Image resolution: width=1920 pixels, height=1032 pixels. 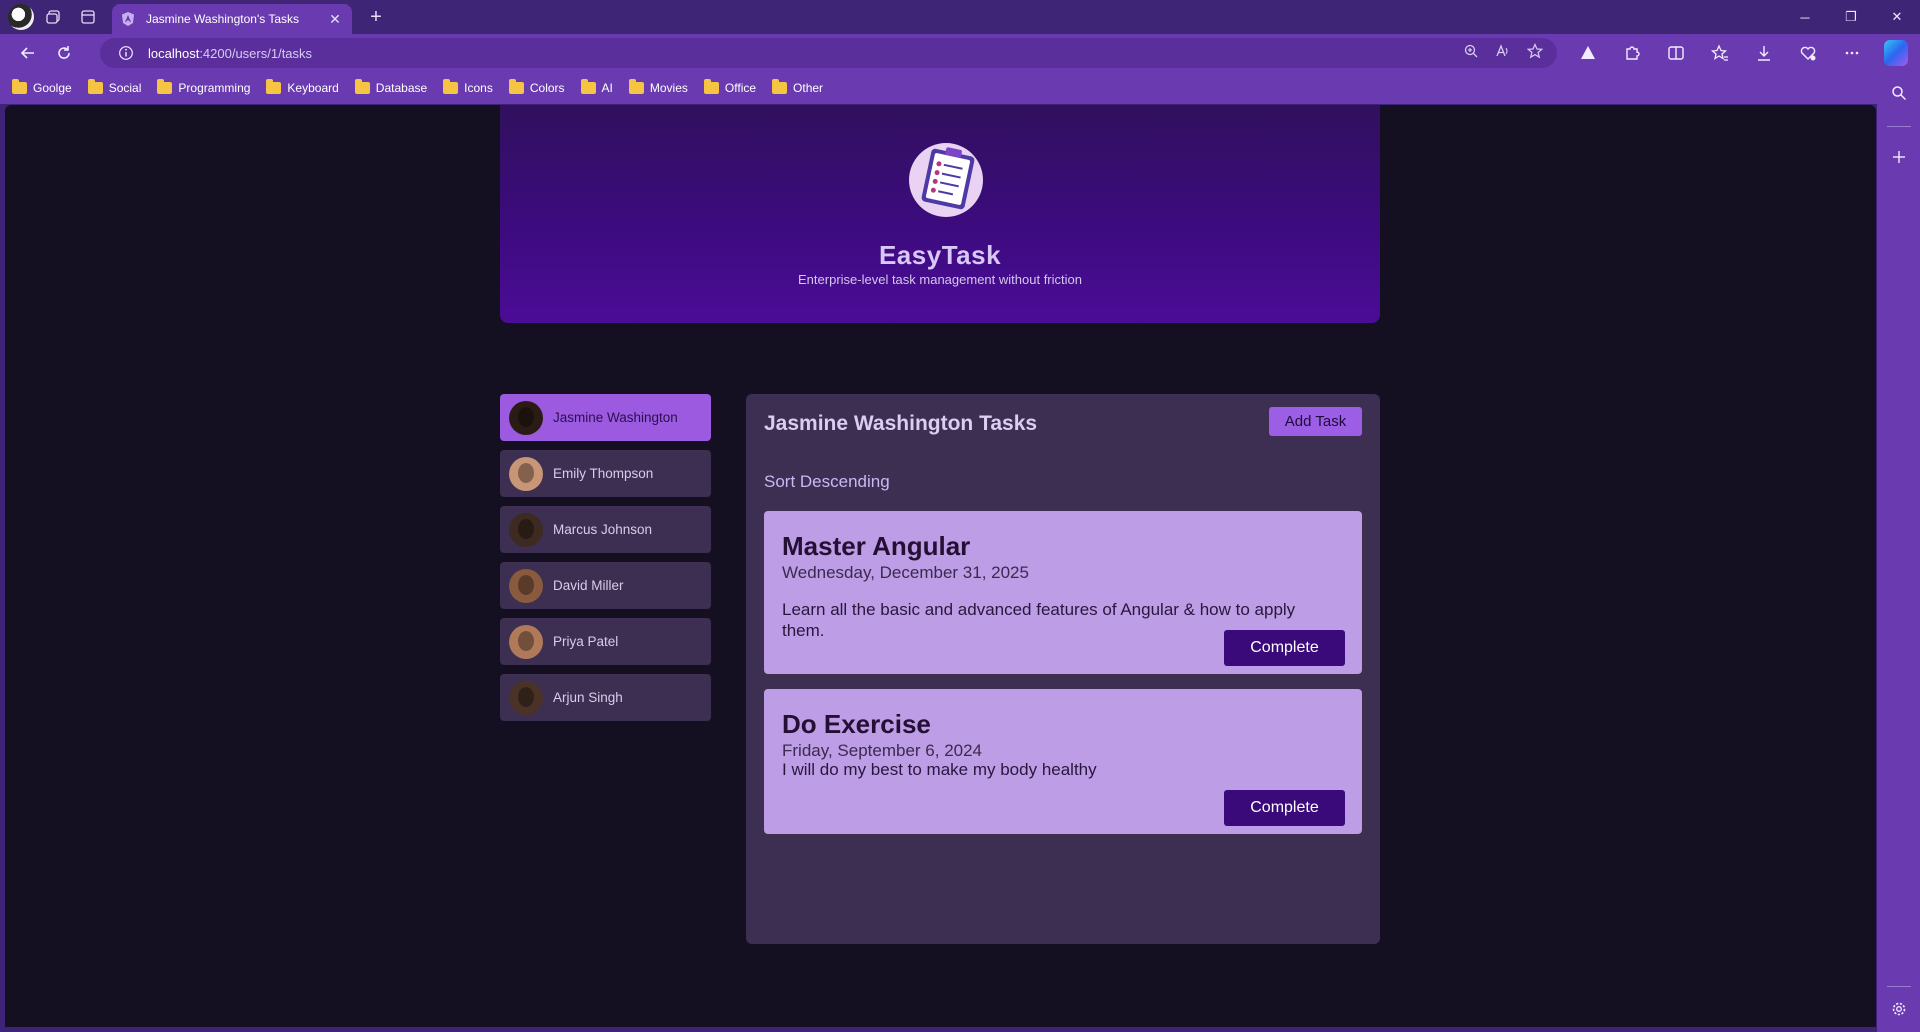 What do you see at coordinates (223, 19) in the screenshot?
I see `tab-title: Jasmine Washington's Tasks` at bounding box center [223, 19].